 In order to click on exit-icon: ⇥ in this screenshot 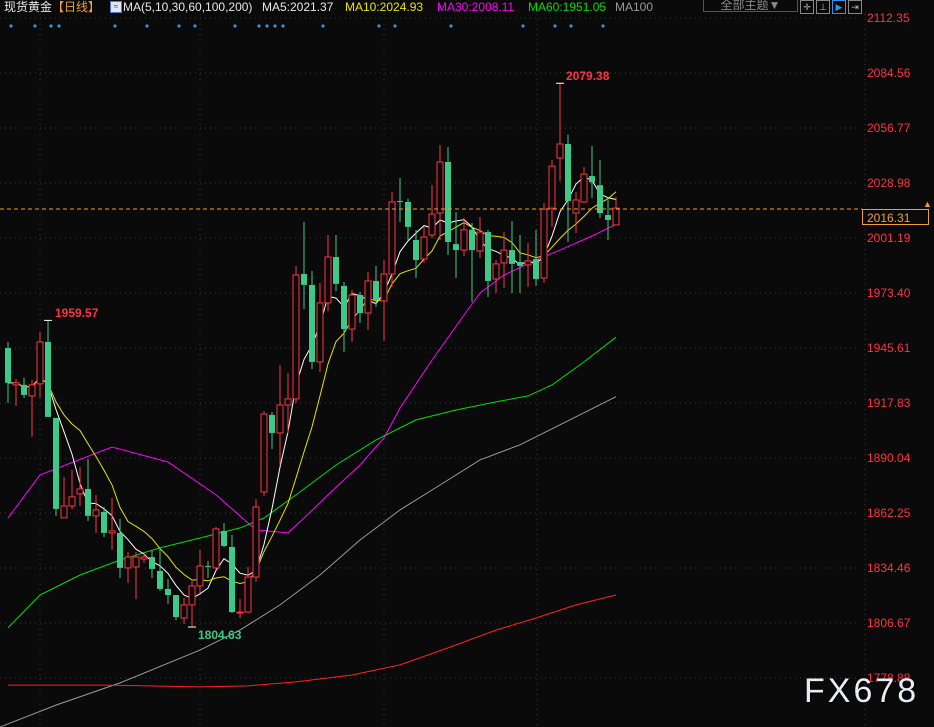, I will do `click(855, 7)`.